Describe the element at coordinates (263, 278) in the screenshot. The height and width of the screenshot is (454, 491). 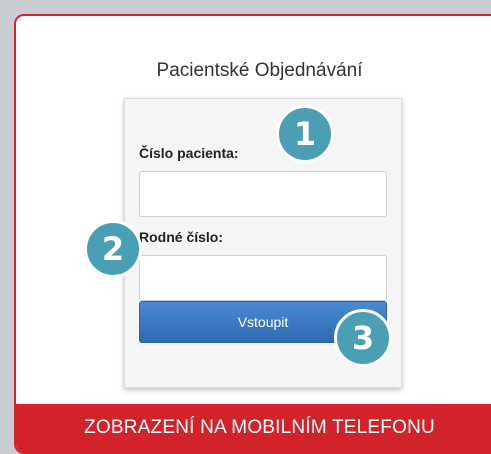
I see `birth-number-input` at that location.